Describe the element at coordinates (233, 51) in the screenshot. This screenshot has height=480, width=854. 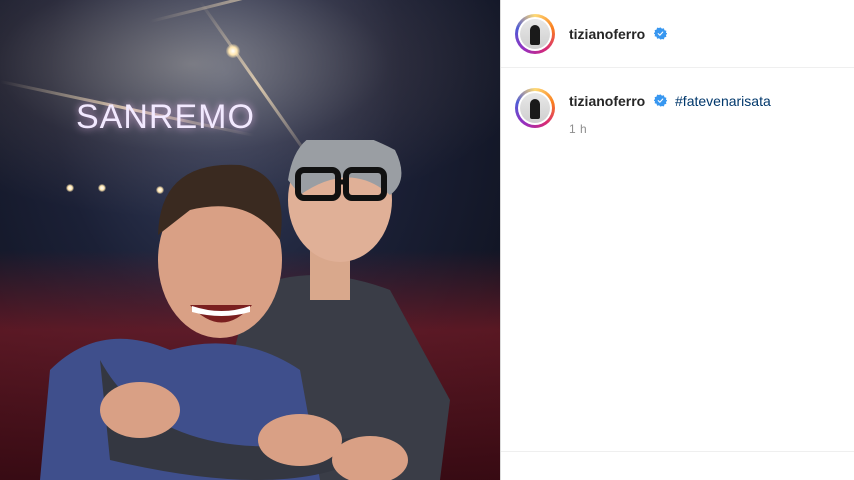
I see `stage-spotlight` at that location.